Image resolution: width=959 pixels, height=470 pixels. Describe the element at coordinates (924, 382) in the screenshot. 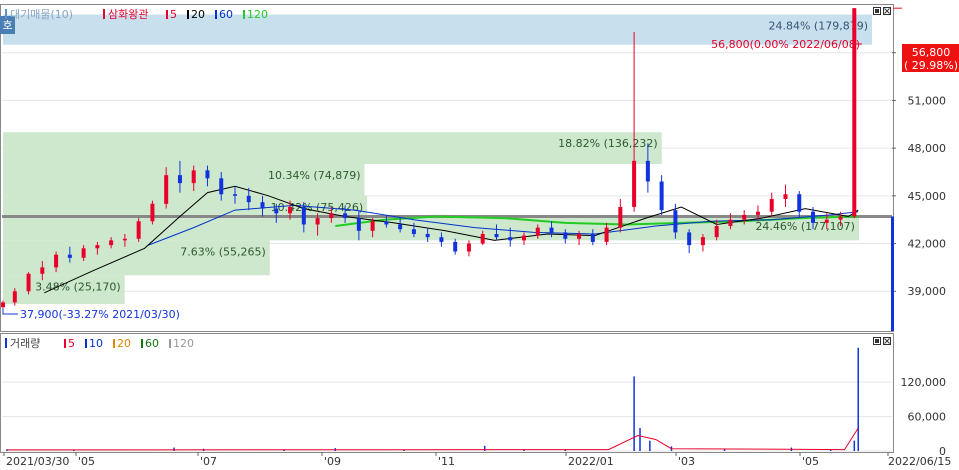

I see `volume-tick-label: 120,000` at that location.